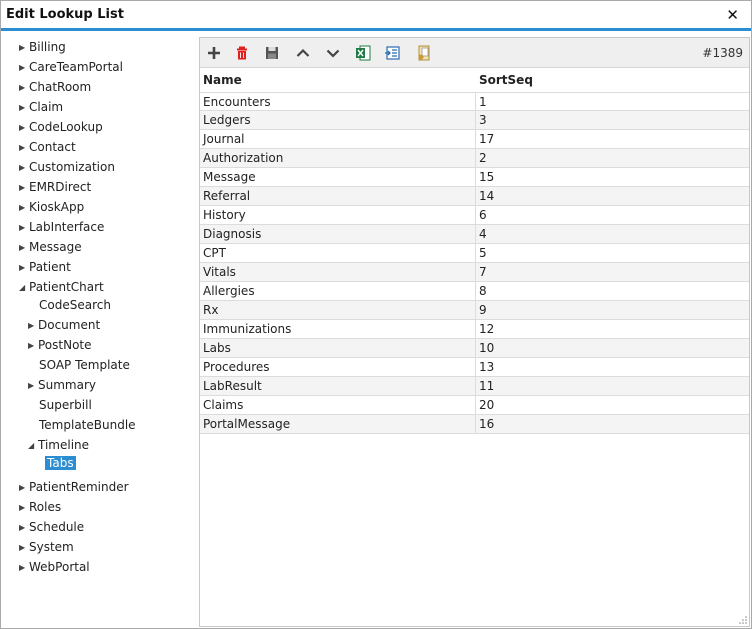 This screenshot has width=752, height=629. I want to click on tree-node: ▶ Message, so click(50, 247).